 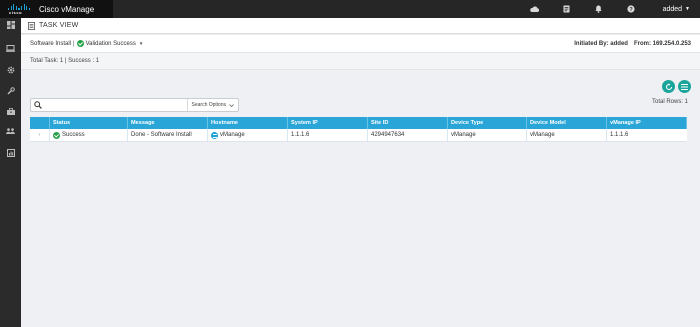 I want to click on column-header-message: Message, so click(x=168, y=123).